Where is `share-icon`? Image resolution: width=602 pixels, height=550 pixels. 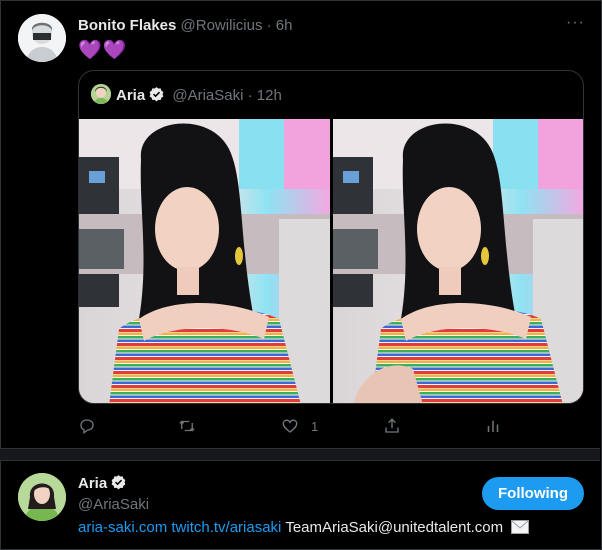
share-icon is located at coordinates (392, 425).